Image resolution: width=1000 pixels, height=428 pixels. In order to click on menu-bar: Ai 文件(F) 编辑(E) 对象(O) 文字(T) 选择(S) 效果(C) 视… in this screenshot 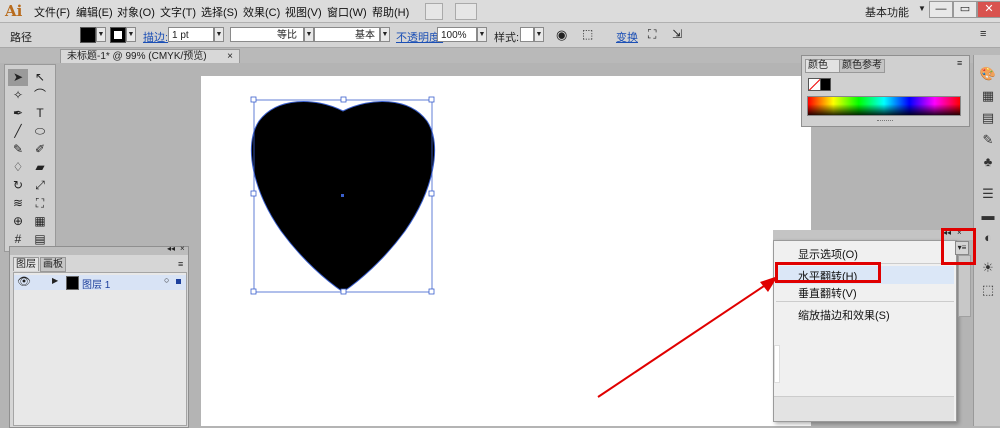, I will do `click(500, 11)`.